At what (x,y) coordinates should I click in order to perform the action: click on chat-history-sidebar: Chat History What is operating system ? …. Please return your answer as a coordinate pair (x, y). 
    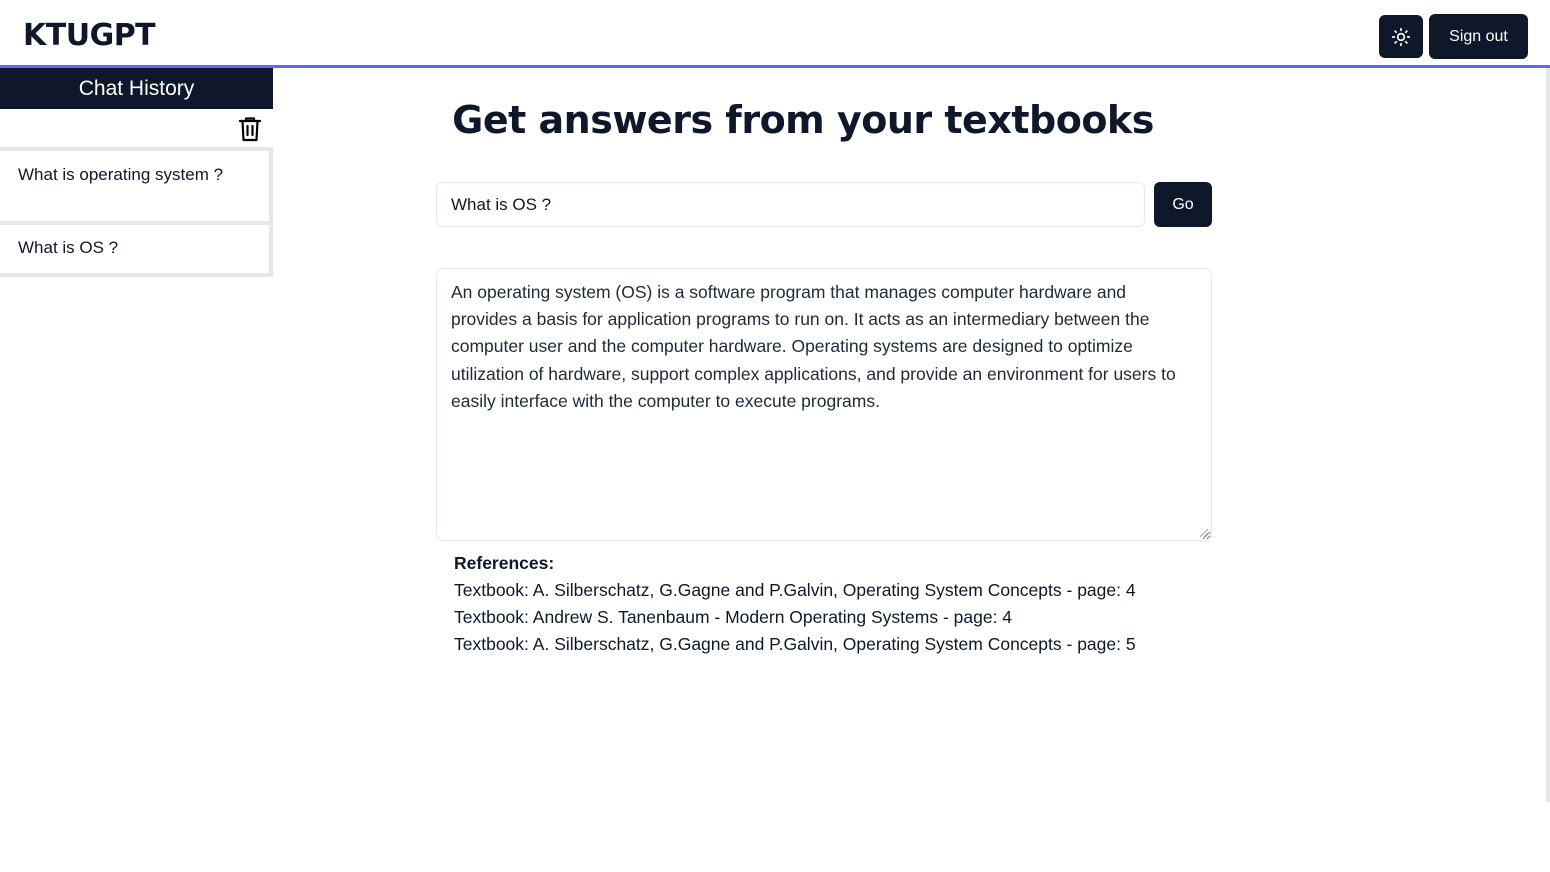
    Looking at the image, I should click on (136, 172).